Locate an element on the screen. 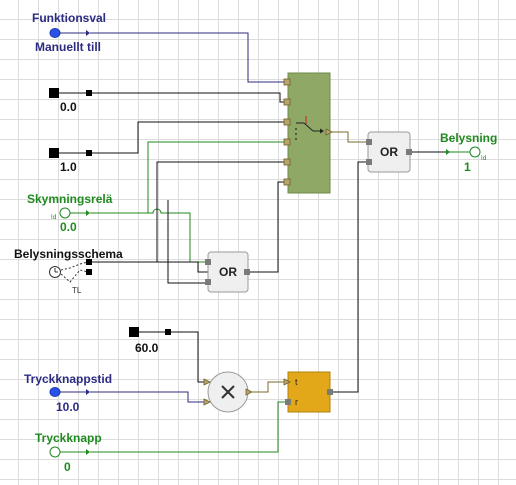 Image resolution: width=516 pixels, height=485 pixels. belysning-title: Belysning is located at coordinates (469, 138).